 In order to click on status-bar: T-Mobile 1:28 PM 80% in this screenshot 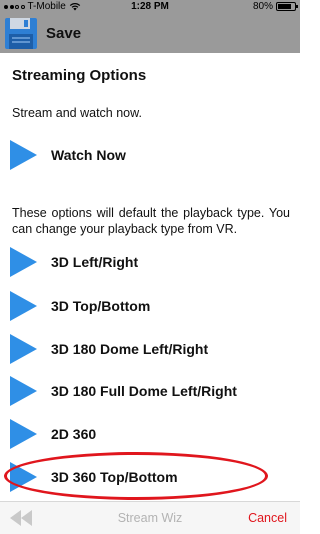, I will do `click(150, 7)`.